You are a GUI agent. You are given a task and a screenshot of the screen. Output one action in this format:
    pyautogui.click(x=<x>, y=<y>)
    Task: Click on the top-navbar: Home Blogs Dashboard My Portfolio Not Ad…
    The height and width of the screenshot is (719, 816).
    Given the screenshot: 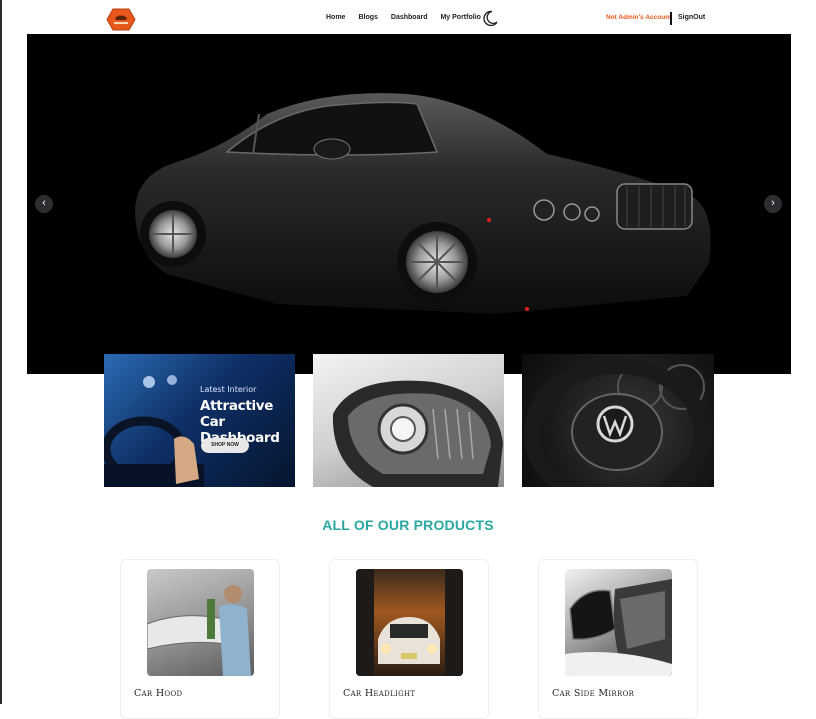 What is the action you would take?
    pyautogui.click(x=408, y=19)
    